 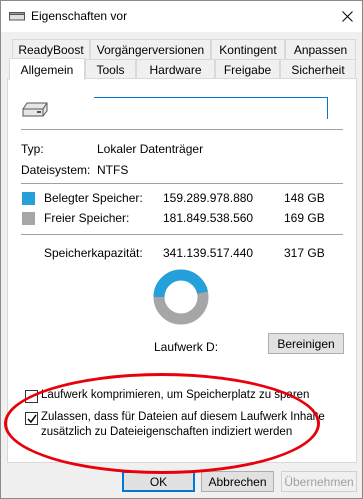 I want to click on index-checkbox, so click(x=31, y=418).